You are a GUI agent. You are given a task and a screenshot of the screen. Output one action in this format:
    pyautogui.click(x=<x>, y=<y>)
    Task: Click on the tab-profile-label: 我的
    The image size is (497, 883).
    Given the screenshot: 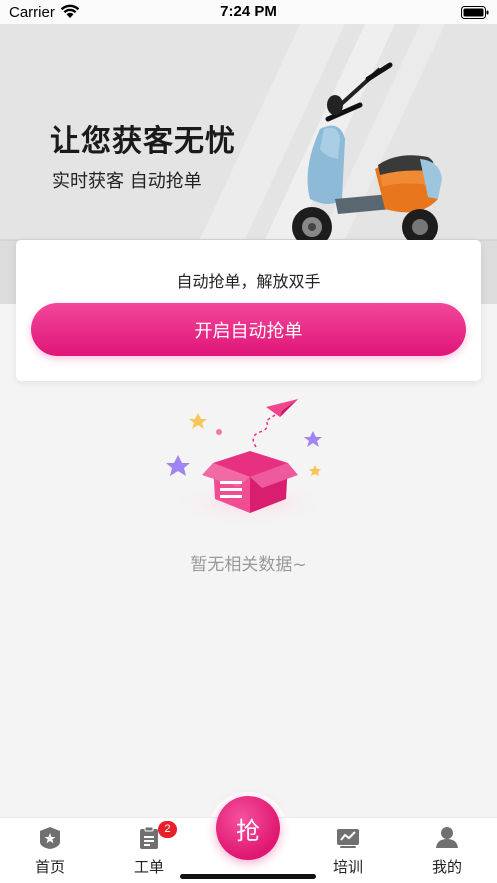 What is the action you would take?
    pyautogui.click(x=446, y=867)
    